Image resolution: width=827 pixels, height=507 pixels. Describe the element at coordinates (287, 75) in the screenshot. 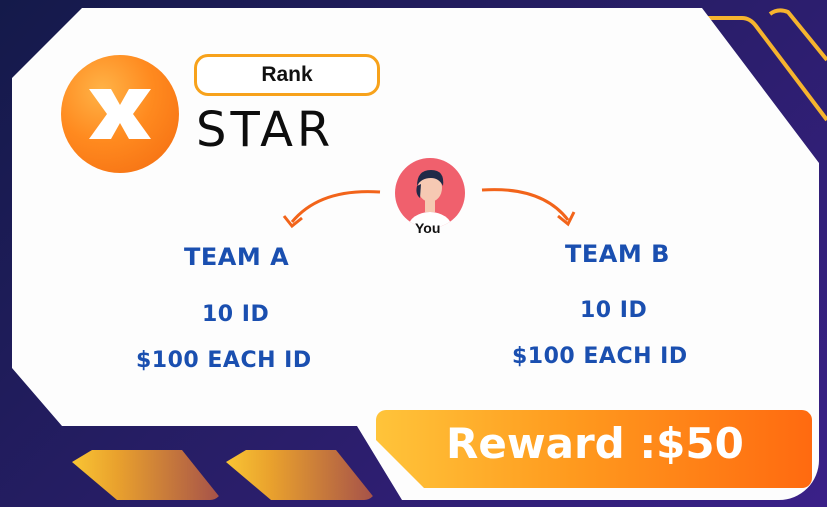

I see `rank-badge: Rank` at that location.